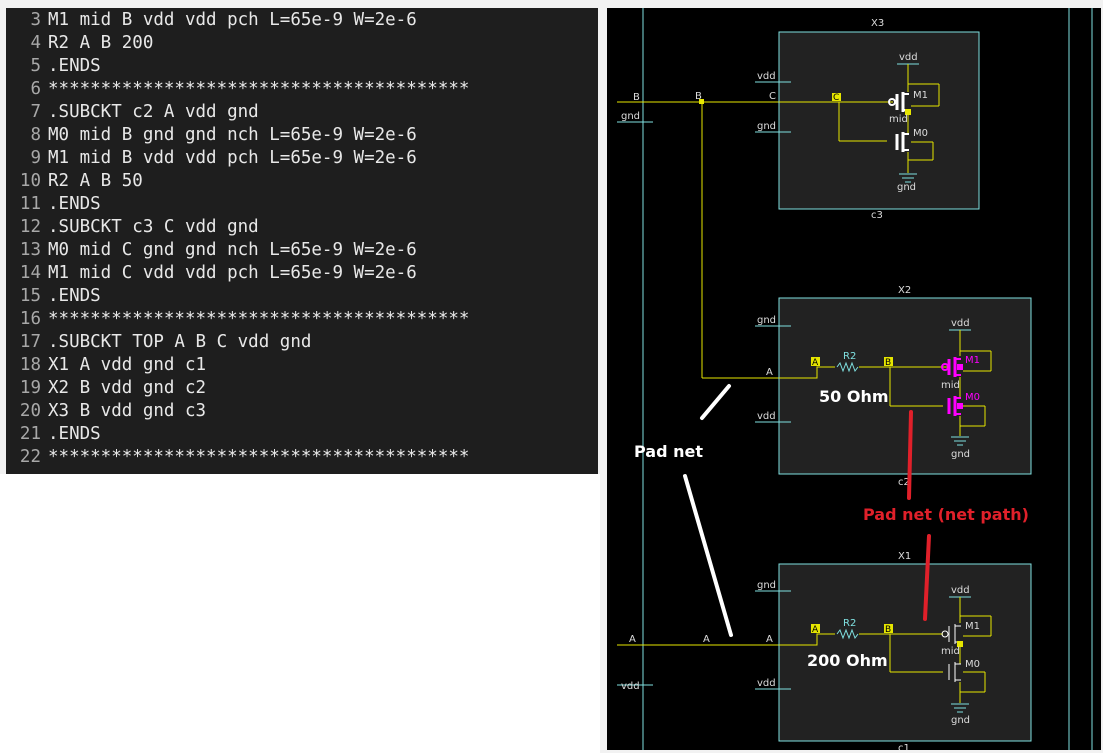  Describe the element at coordinates (30, 319) in the screenshot. I see `line-number: 16` at that location.